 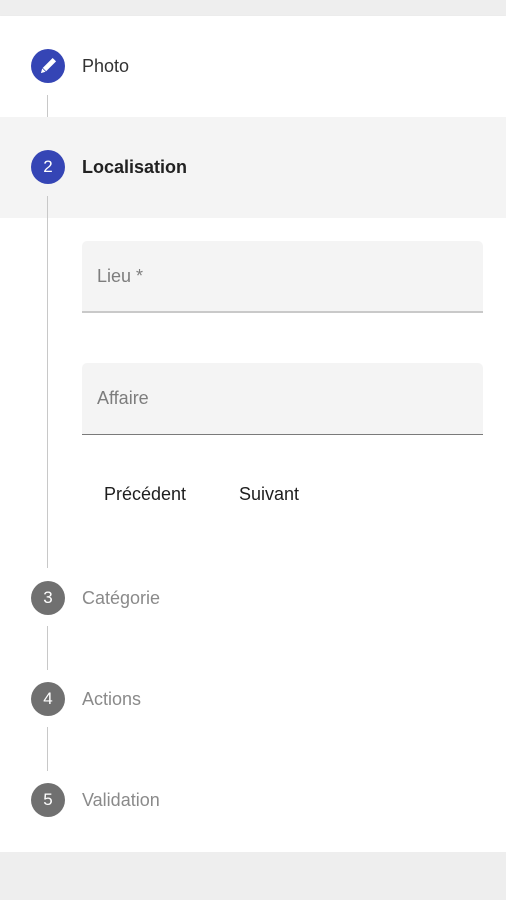 I want to click on lieu-field, so click(x=282, y=277).